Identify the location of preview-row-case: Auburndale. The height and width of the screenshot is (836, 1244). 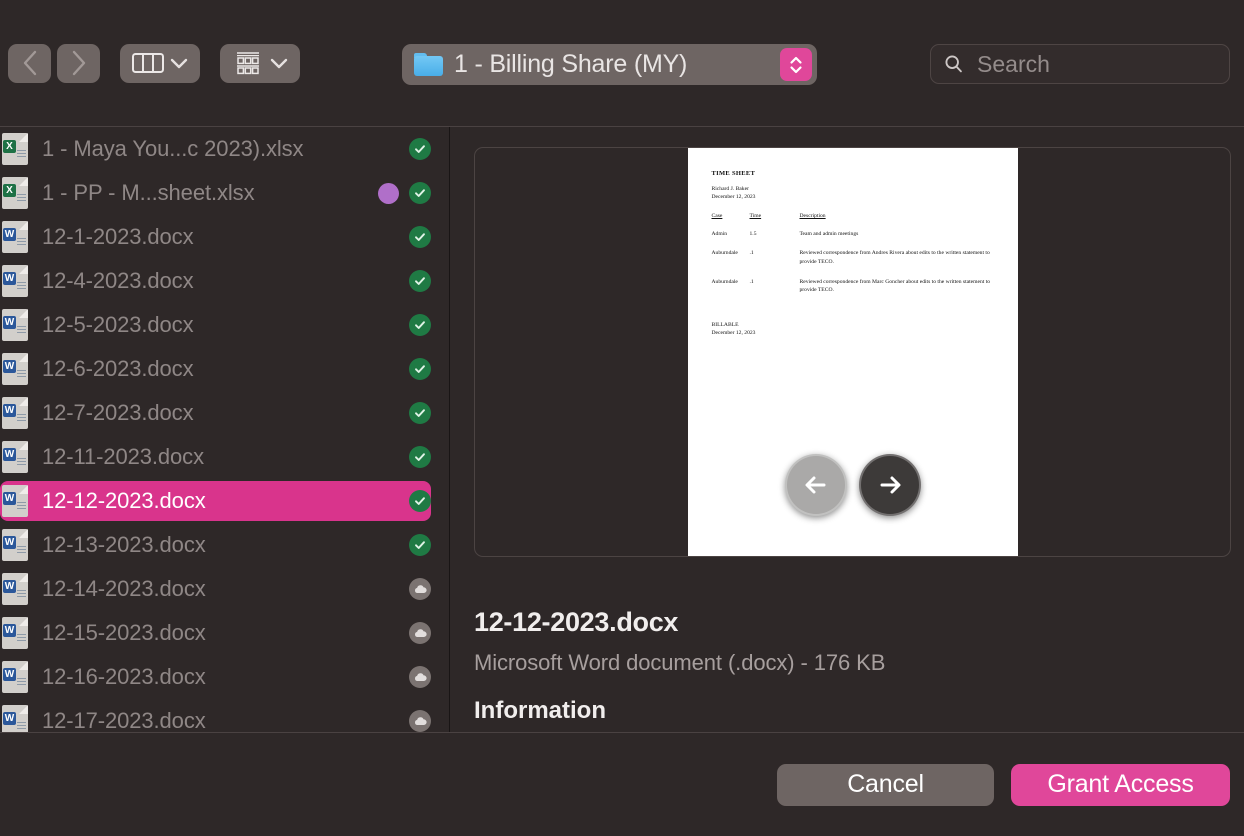
(724, 253).